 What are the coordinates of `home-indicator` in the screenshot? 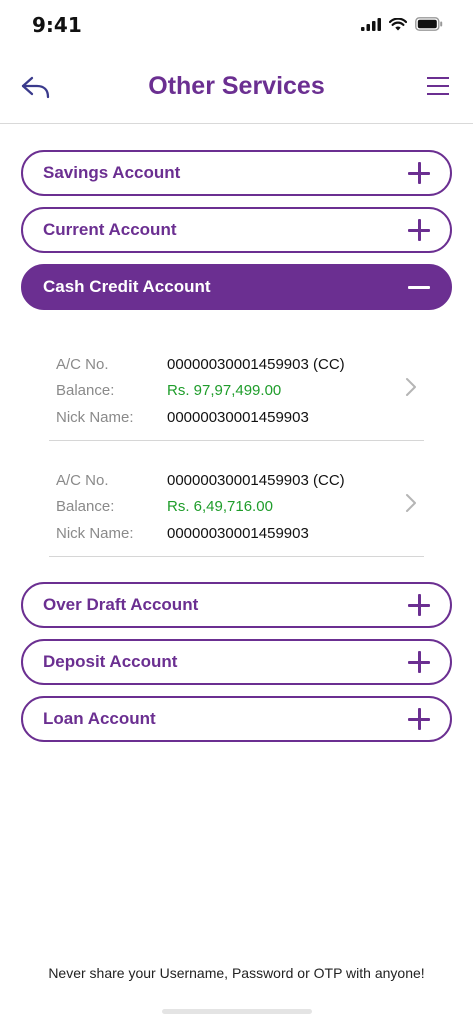 It's located at (237, 1011).